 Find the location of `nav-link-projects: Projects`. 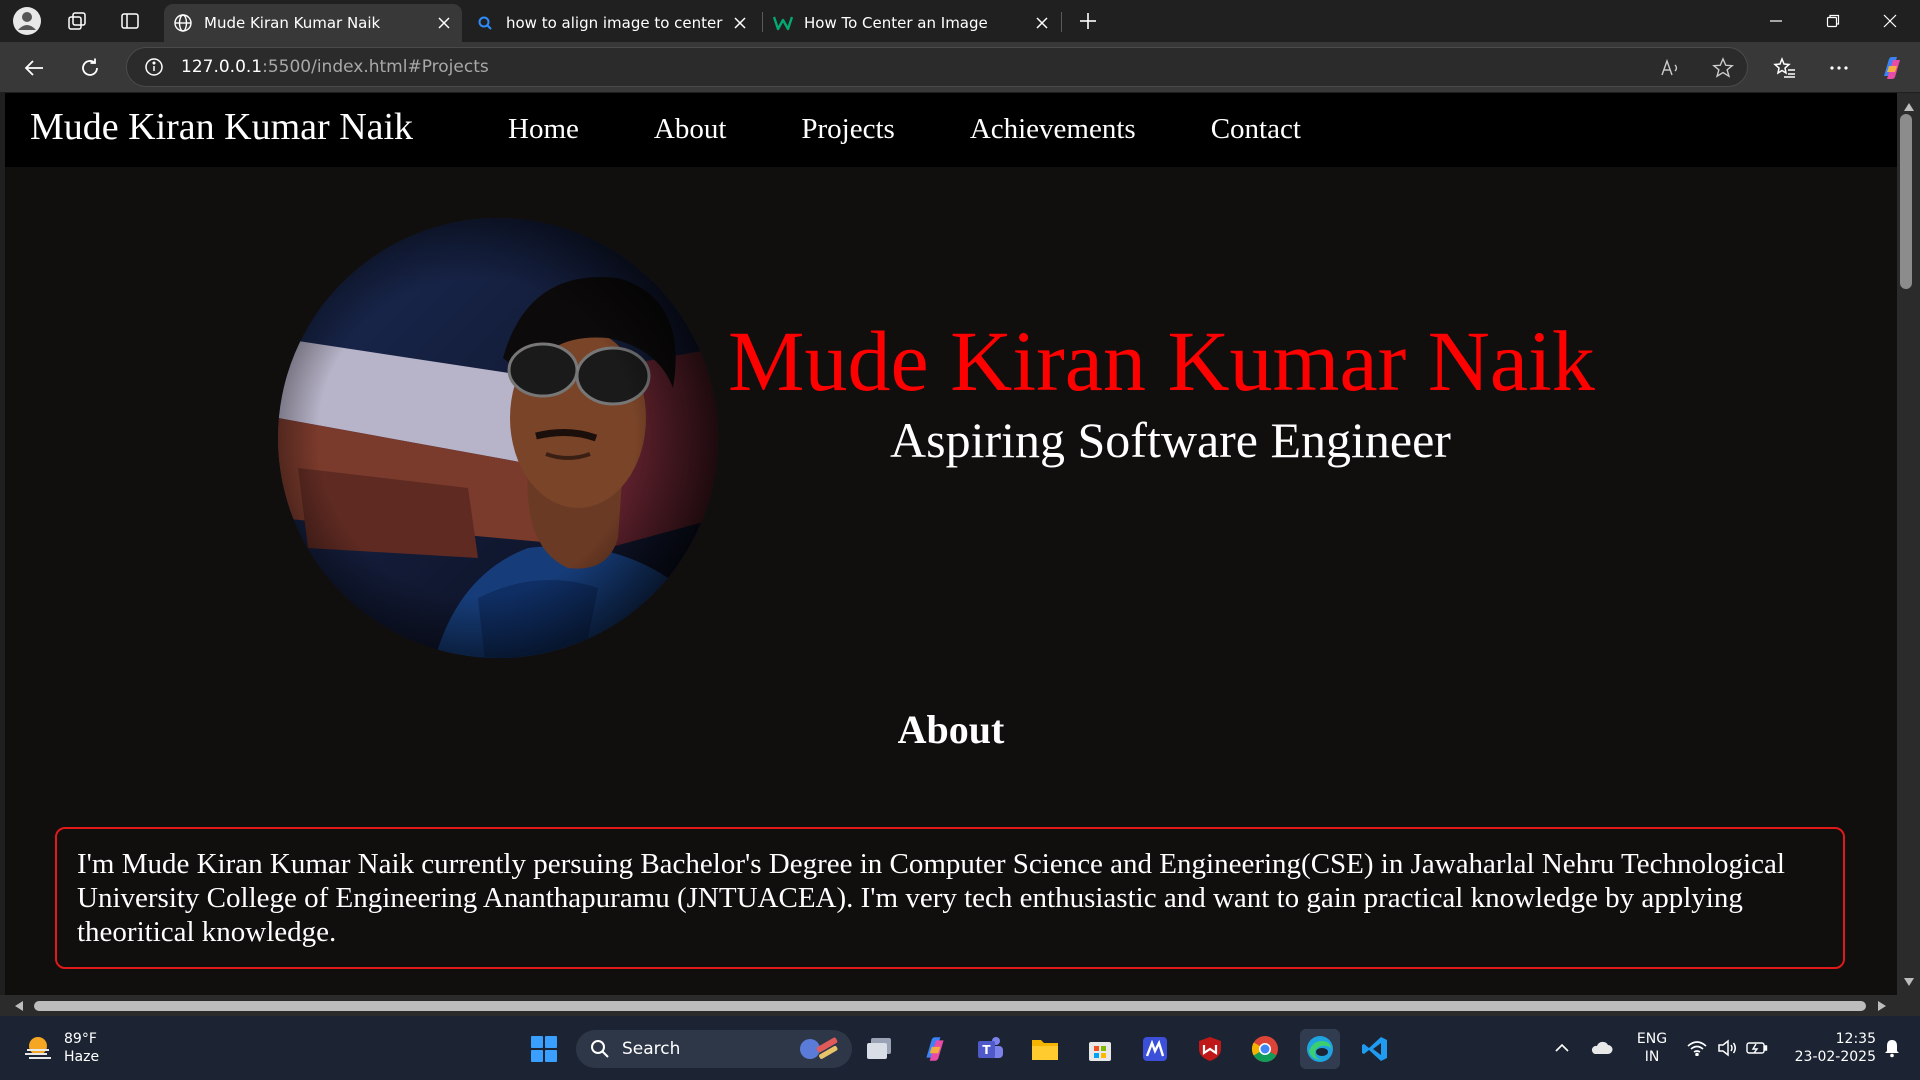

nav-link-projects: Projects is located at coordinates (847, 129).